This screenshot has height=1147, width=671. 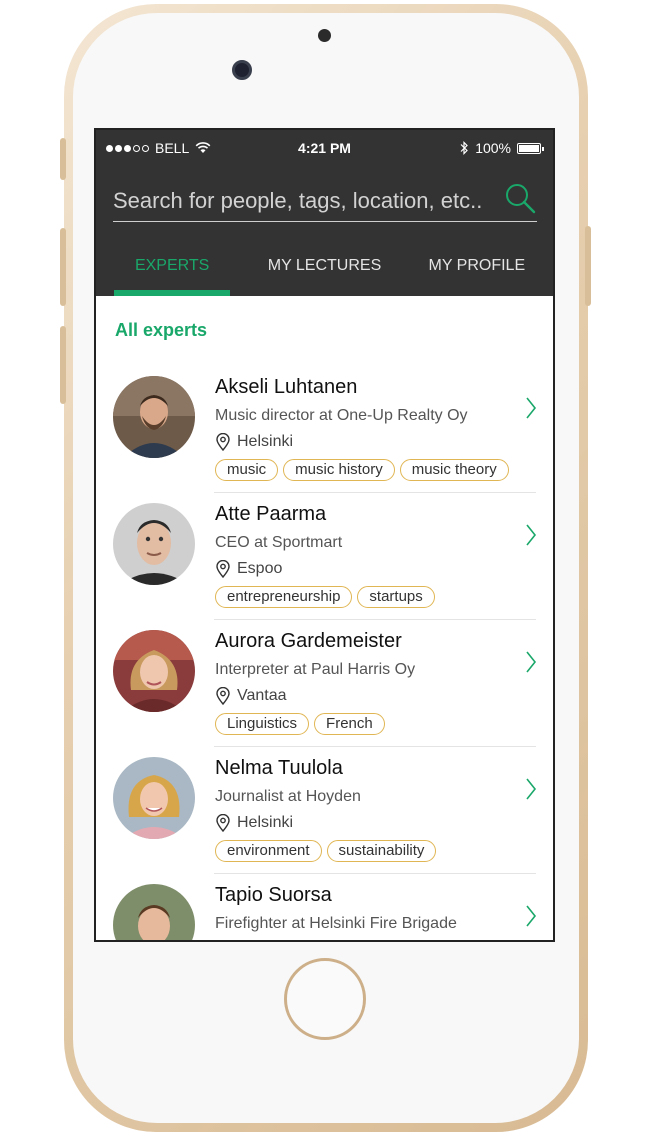 What do you see at coordinates (268, 851) in the screenshot?
I see `tag: environment` at bounding box center [268, 851].